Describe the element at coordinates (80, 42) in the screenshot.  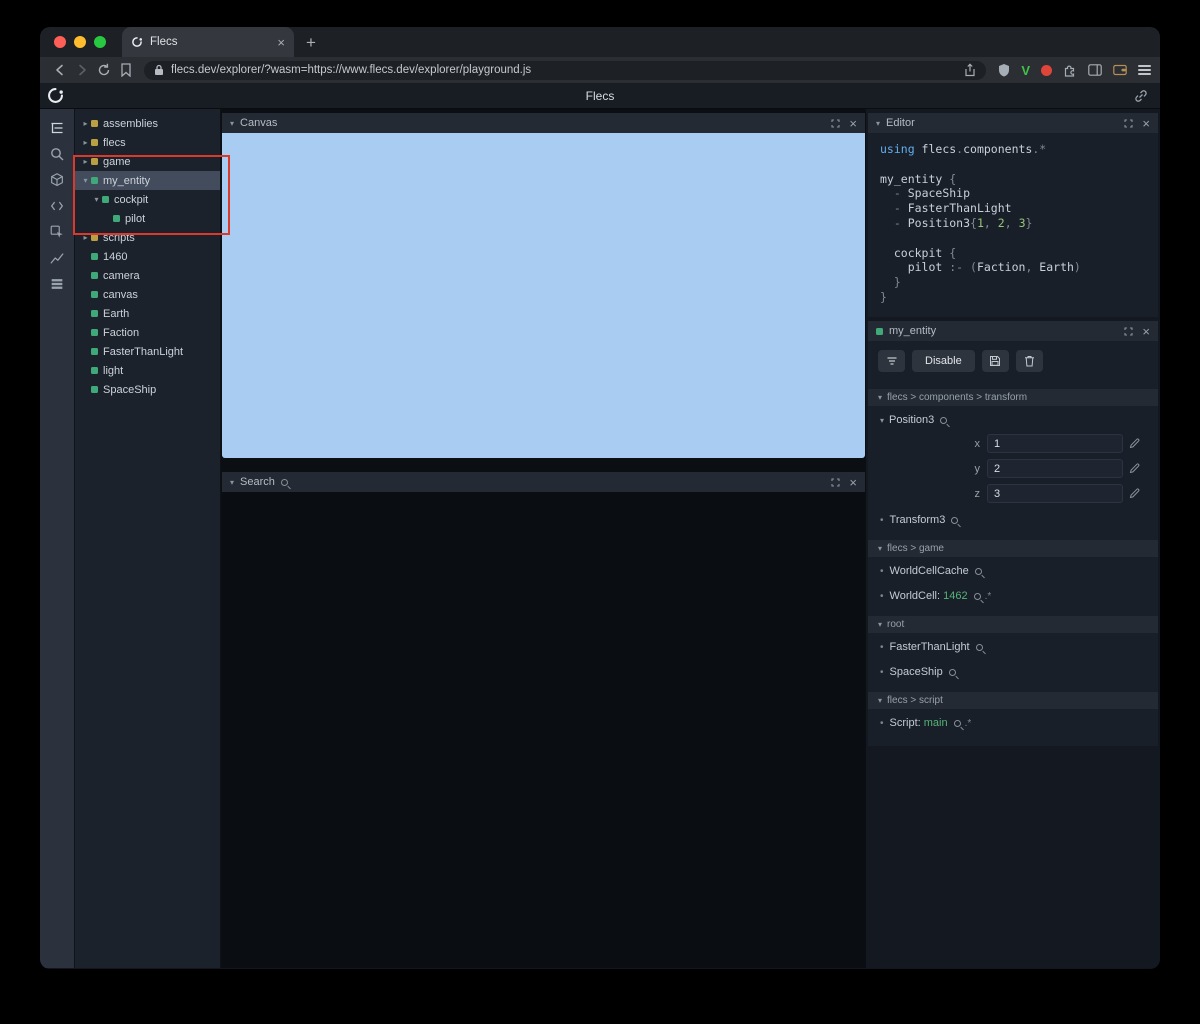
I see `minimize-window-button` at that location.